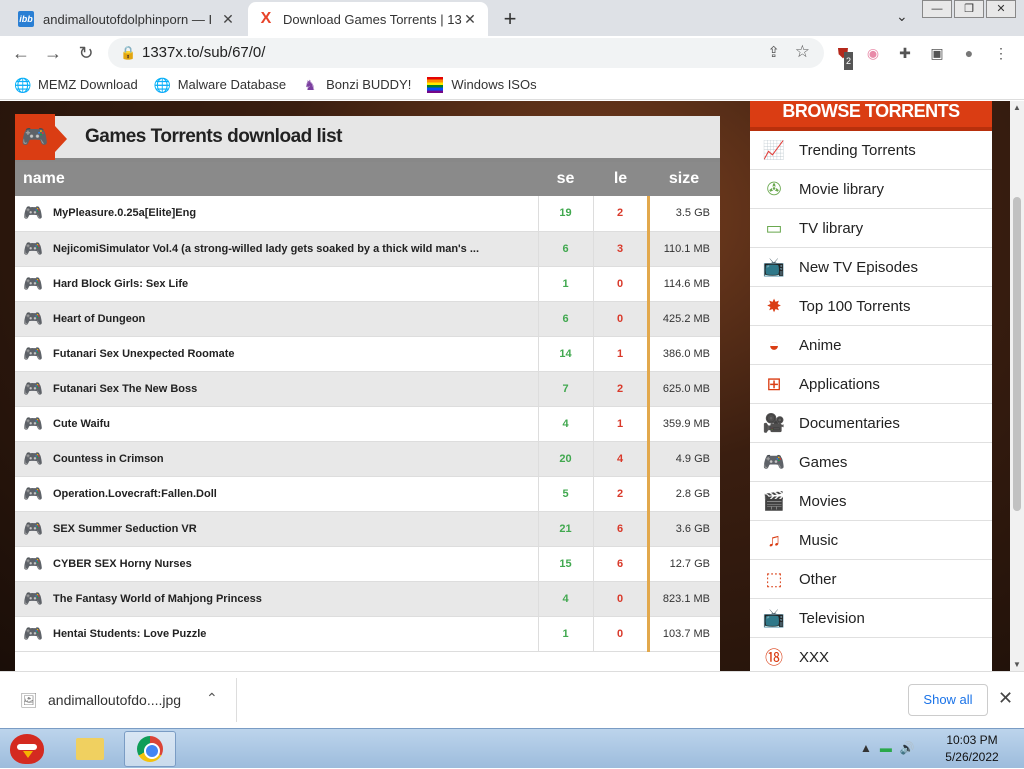 This screenshot has width=1024, height=769. What do you see at coordinates (357, 85) in the screenshot?
I see `bookmark-bonzi: ♞ Bonzi BUDDY!` at bounding box center [357, 85].